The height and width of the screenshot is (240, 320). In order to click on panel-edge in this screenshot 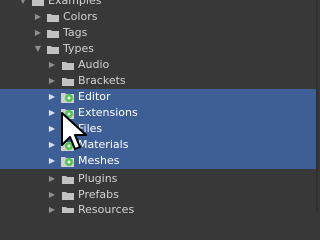, I will do `click(317, 106)`.